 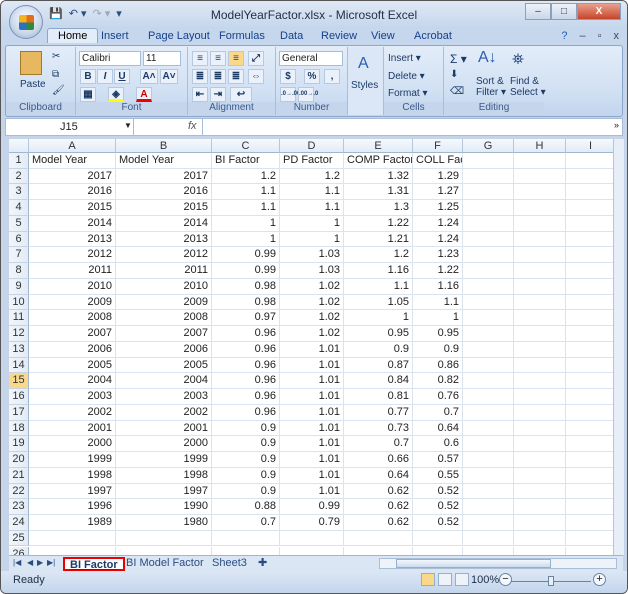 What do you see at coordinates (19, 239) in the screenshot?
I see `row-header: 6` at bounding box center [19, 239].